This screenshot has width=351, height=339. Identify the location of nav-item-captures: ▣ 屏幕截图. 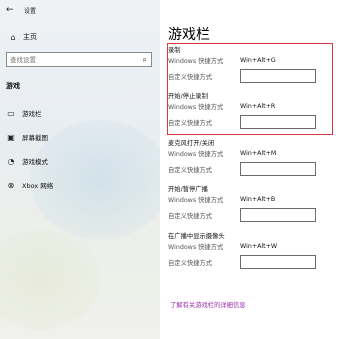
(27, 137).